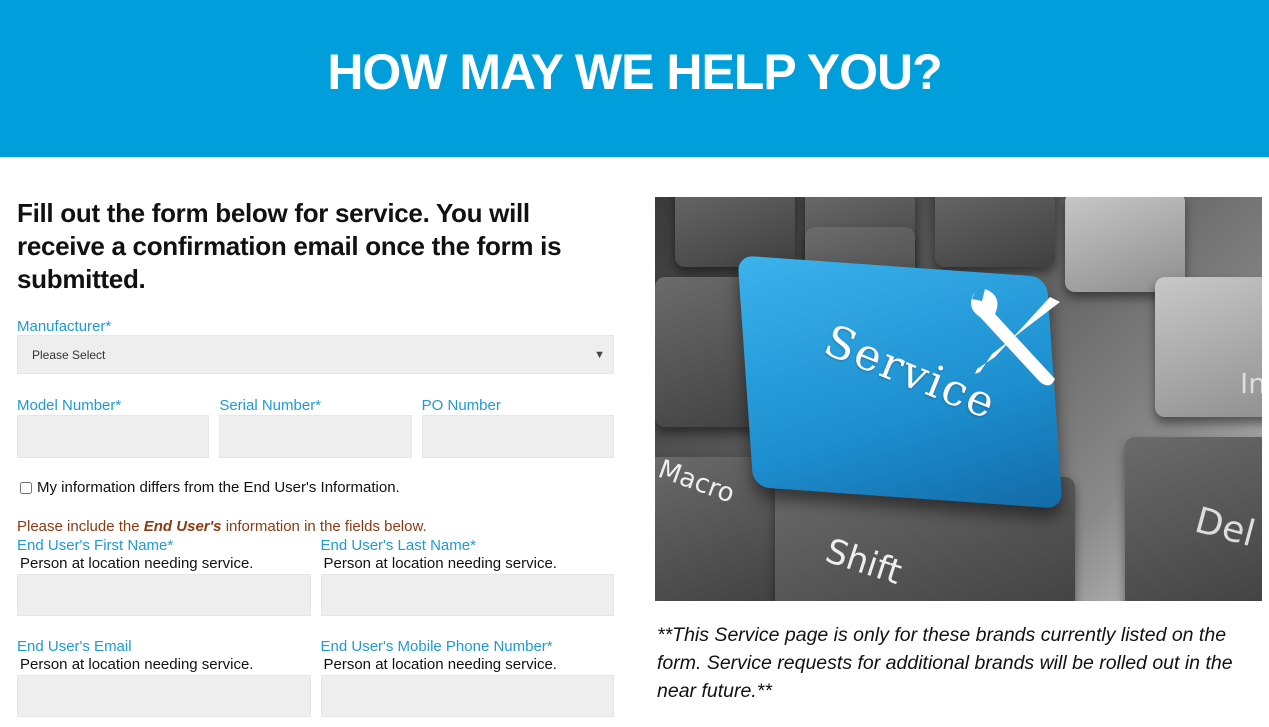 The image size is (1269, 727). What do you see at coordinates (461, 405) in the screenshot?
I see `po-number-label: PO Number` at bounding box center [461, 405].